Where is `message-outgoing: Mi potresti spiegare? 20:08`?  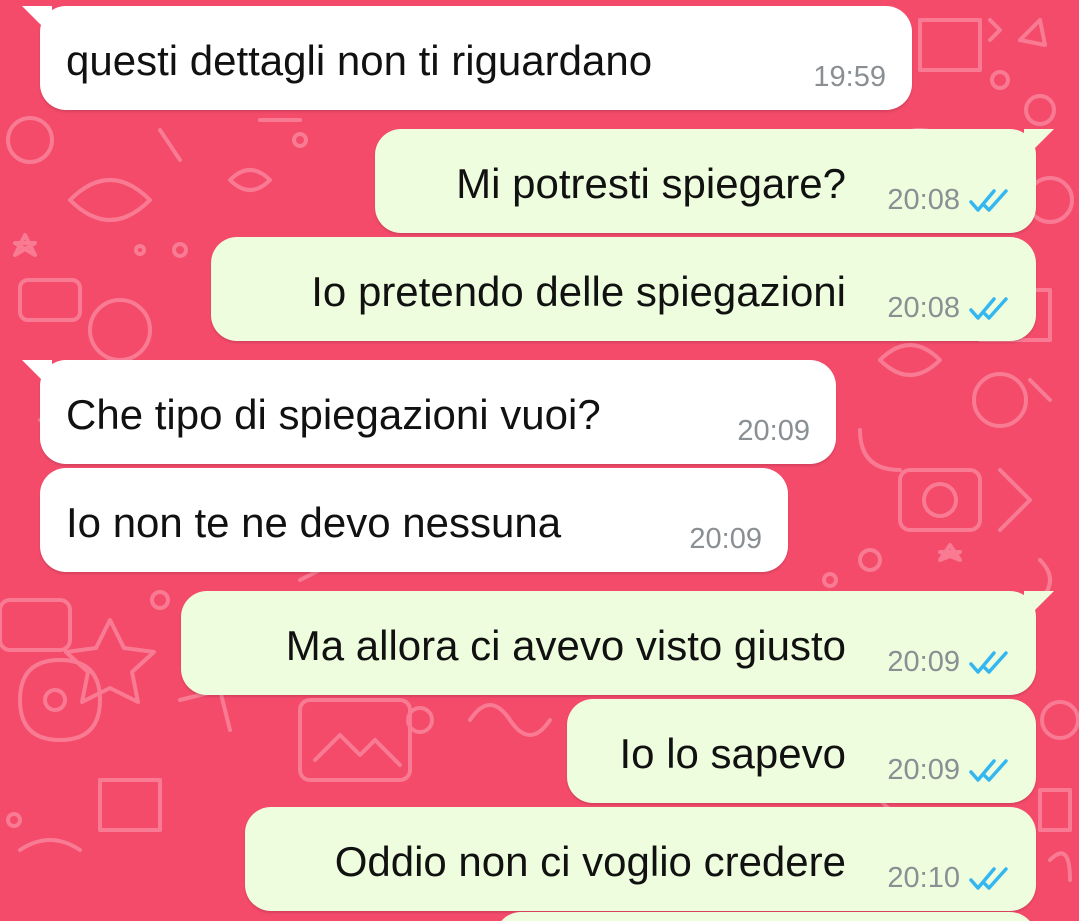 message-outgoing: Mi potresti spiegare? 20:08 is located at coordinates (714, 181).